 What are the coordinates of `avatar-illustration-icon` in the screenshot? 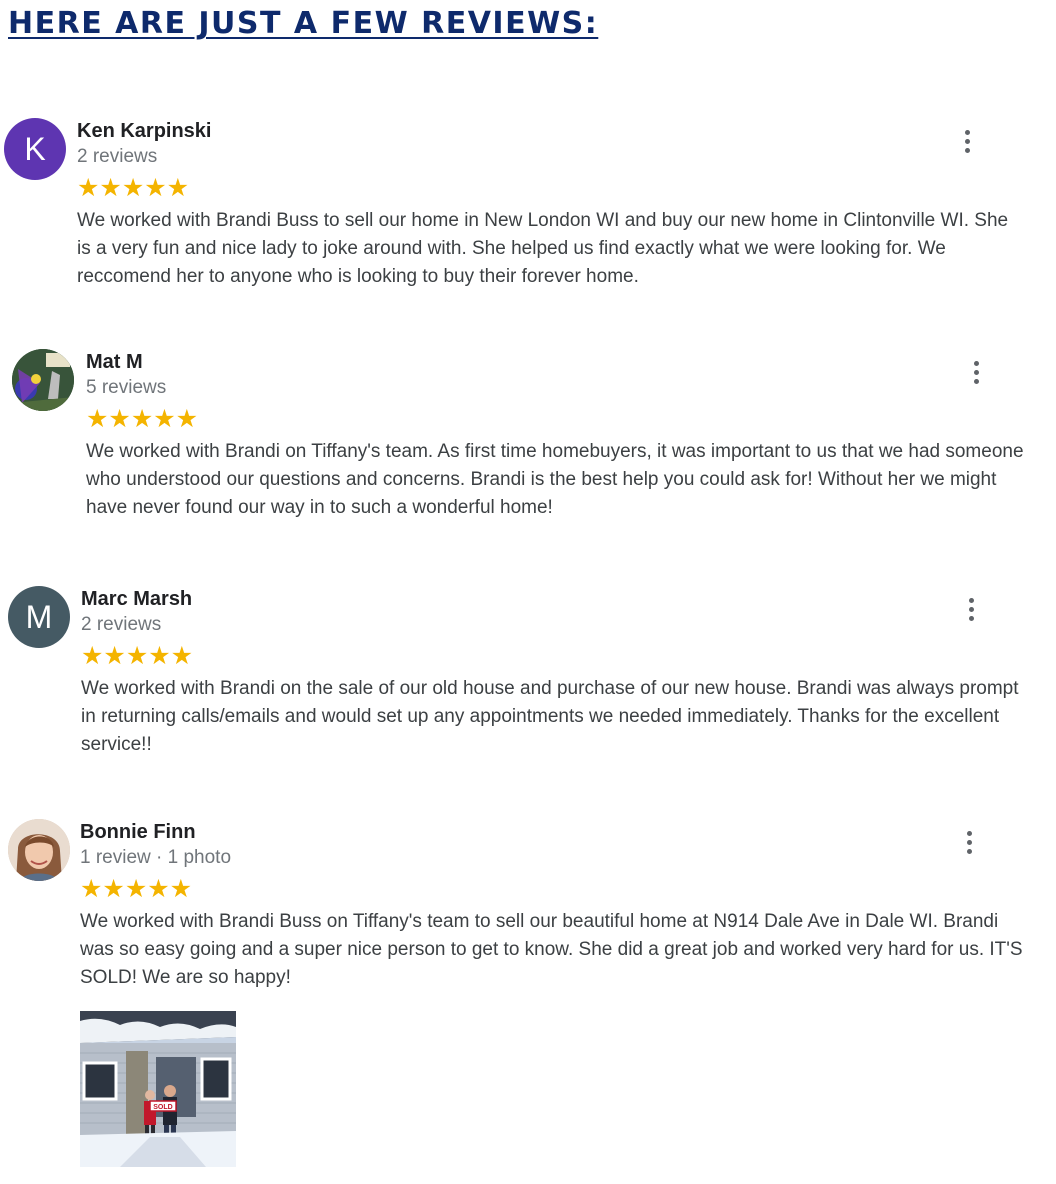 It's located at (43, 380).